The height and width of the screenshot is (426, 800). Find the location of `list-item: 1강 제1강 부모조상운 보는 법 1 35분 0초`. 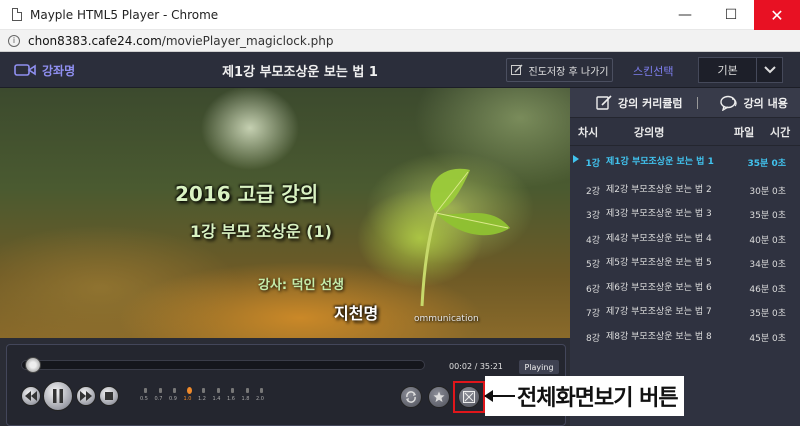

list-item: 1강 제1강 부모조상운 보는 법 1 35분 0초 is located at coordinates (685, 162).